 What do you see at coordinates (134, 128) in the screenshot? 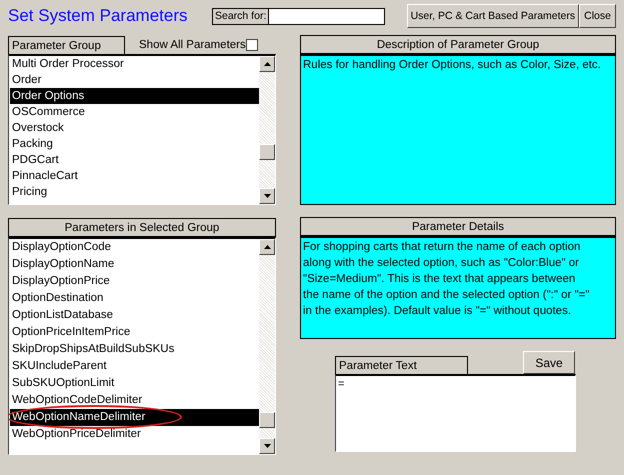
I see `list-item: Overstock` at bounding box center [134, 128].